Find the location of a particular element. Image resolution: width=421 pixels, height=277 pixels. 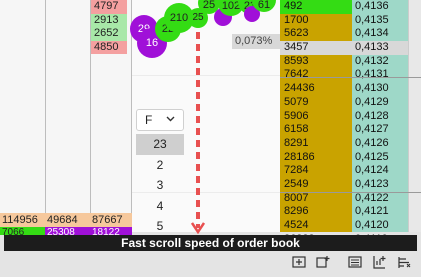

filter-icon is located at coordinates (404, 264).